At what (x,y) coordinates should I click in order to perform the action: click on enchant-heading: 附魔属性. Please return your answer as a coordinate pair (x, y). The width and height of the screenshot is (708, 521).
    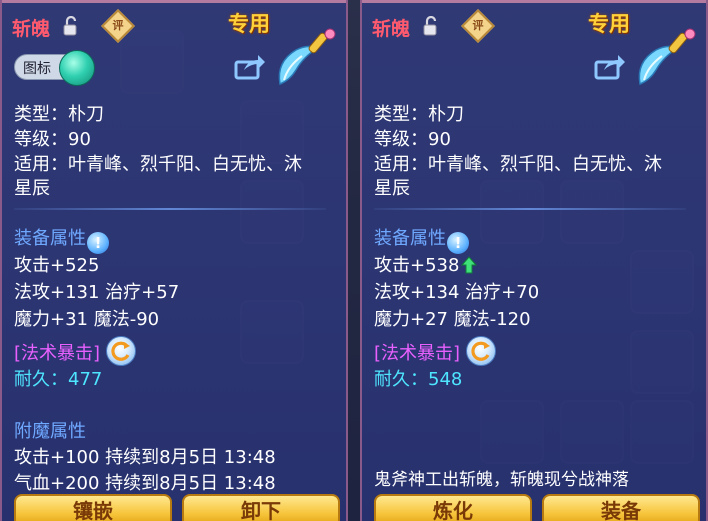
    Looking at the image, I should click on (50, 431).